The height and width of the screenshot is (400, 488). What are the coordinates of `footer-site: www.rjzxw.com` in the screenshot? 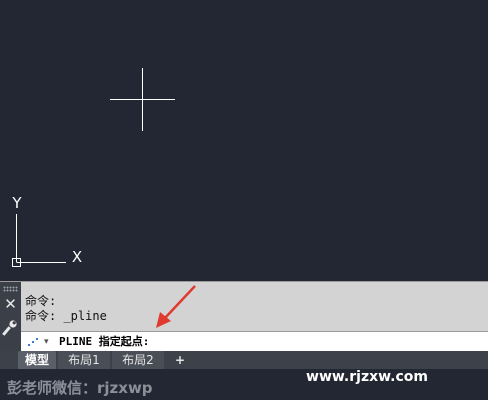 It's located at (367, 377).